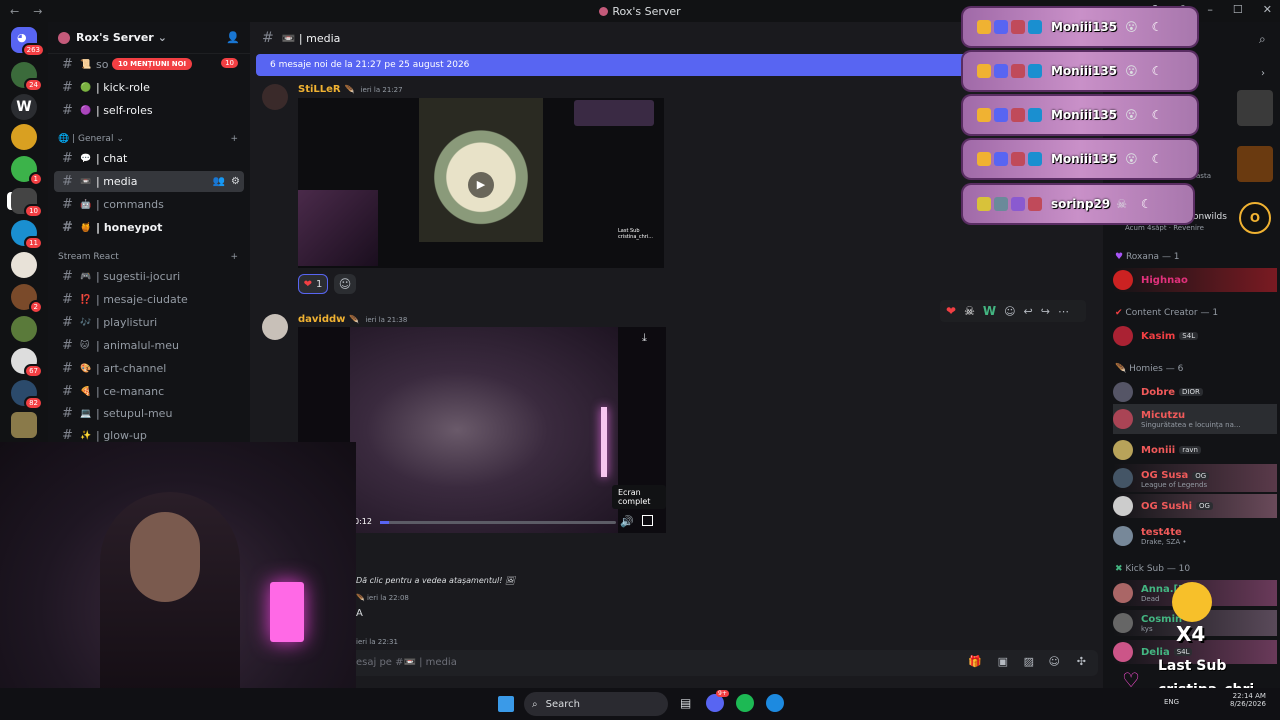 Image resolution: width=1280 pixels, height=720 pixels. I want to click on skull-icon: ☠, so click(969, 311).